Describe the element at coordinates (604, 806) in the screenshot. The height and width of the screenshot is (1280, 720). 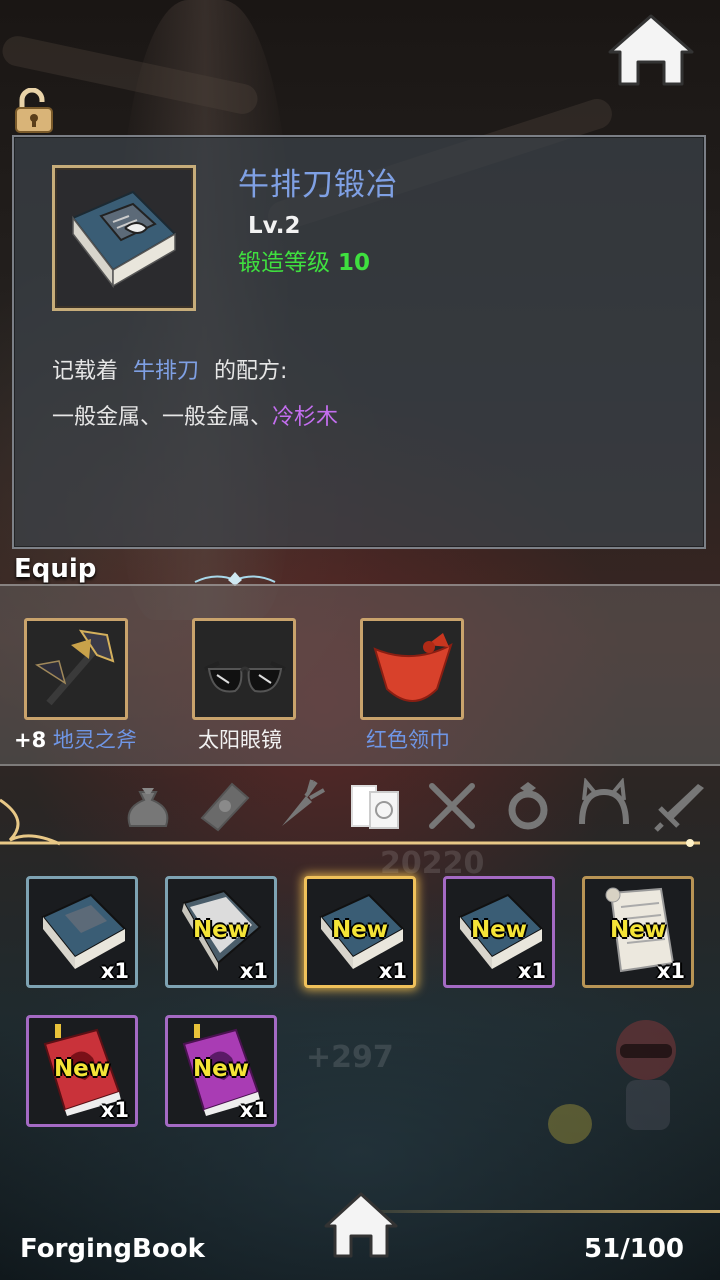
I see `headband-icon` at that location.